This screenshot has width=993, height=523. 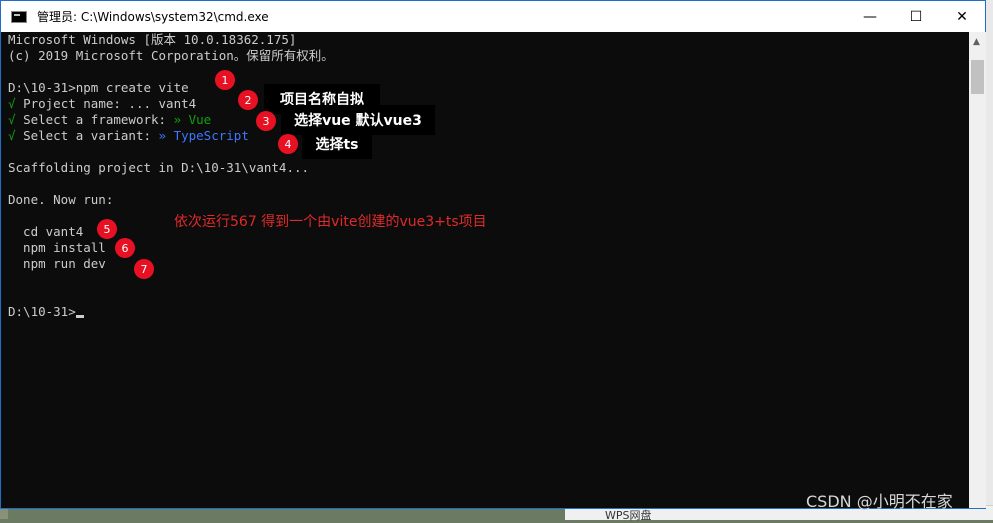 What do you see at coordinates (493, 16) in the screenshot?
I see `title-bar: 管理员: C:\Windows\system32\cmd.exe — ☐ ✕` at bounding box center [493, 16].